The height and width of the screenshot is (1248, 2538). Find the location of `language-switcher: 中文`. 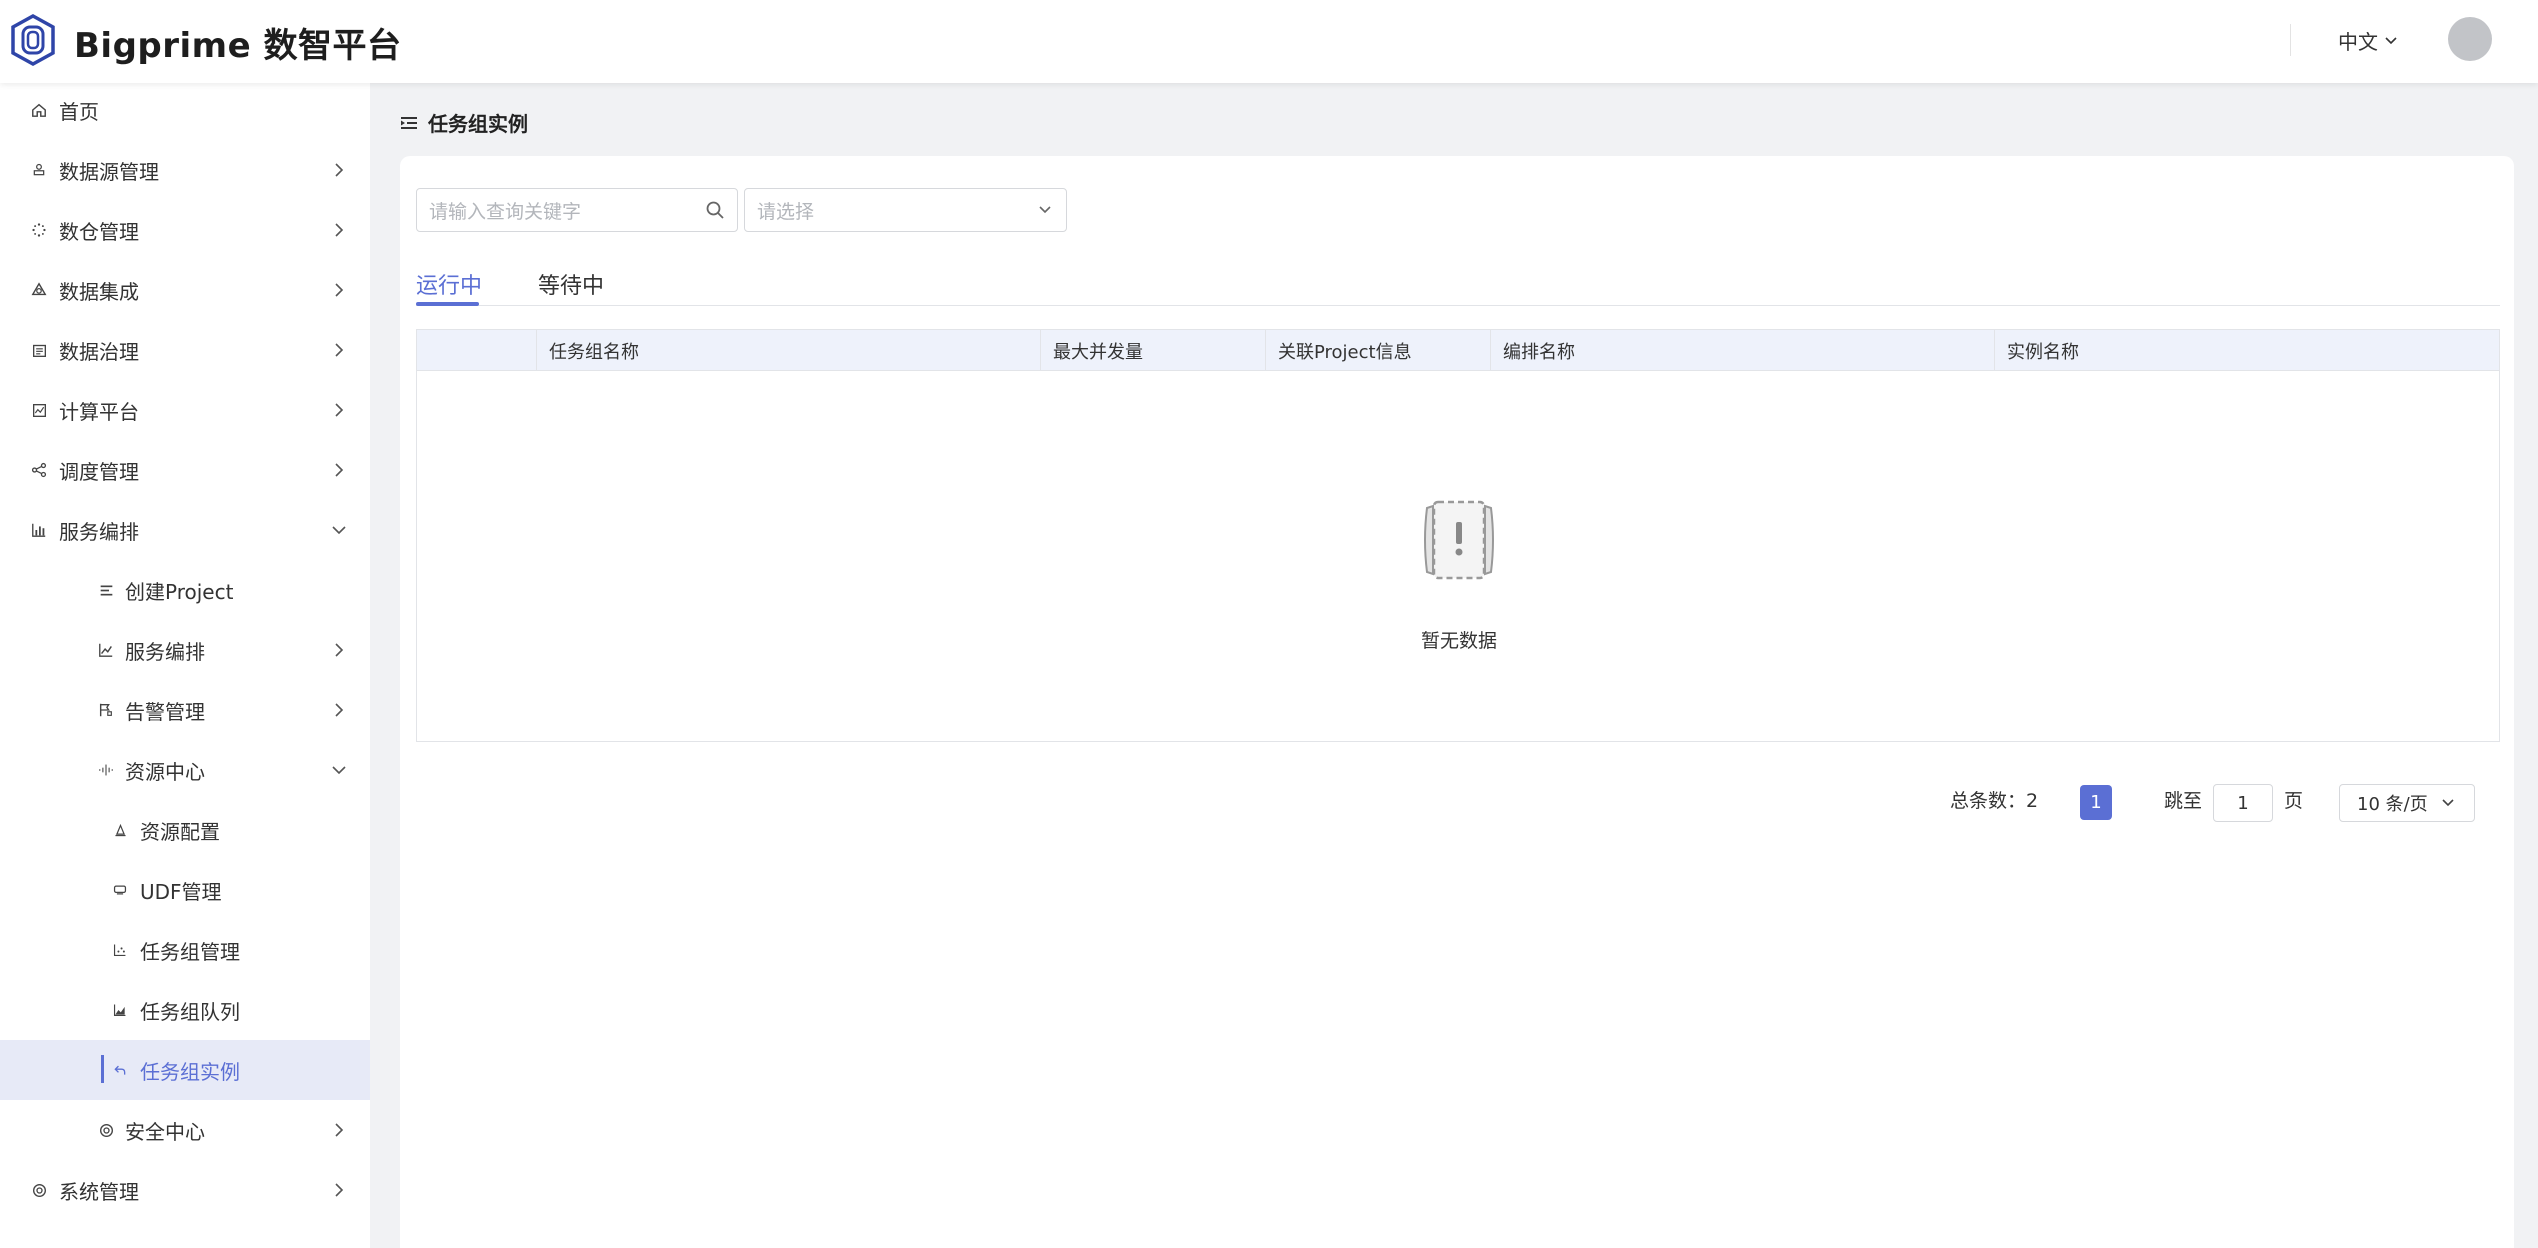

language-switcher: 中文 is located at coordinates (2368, 40).